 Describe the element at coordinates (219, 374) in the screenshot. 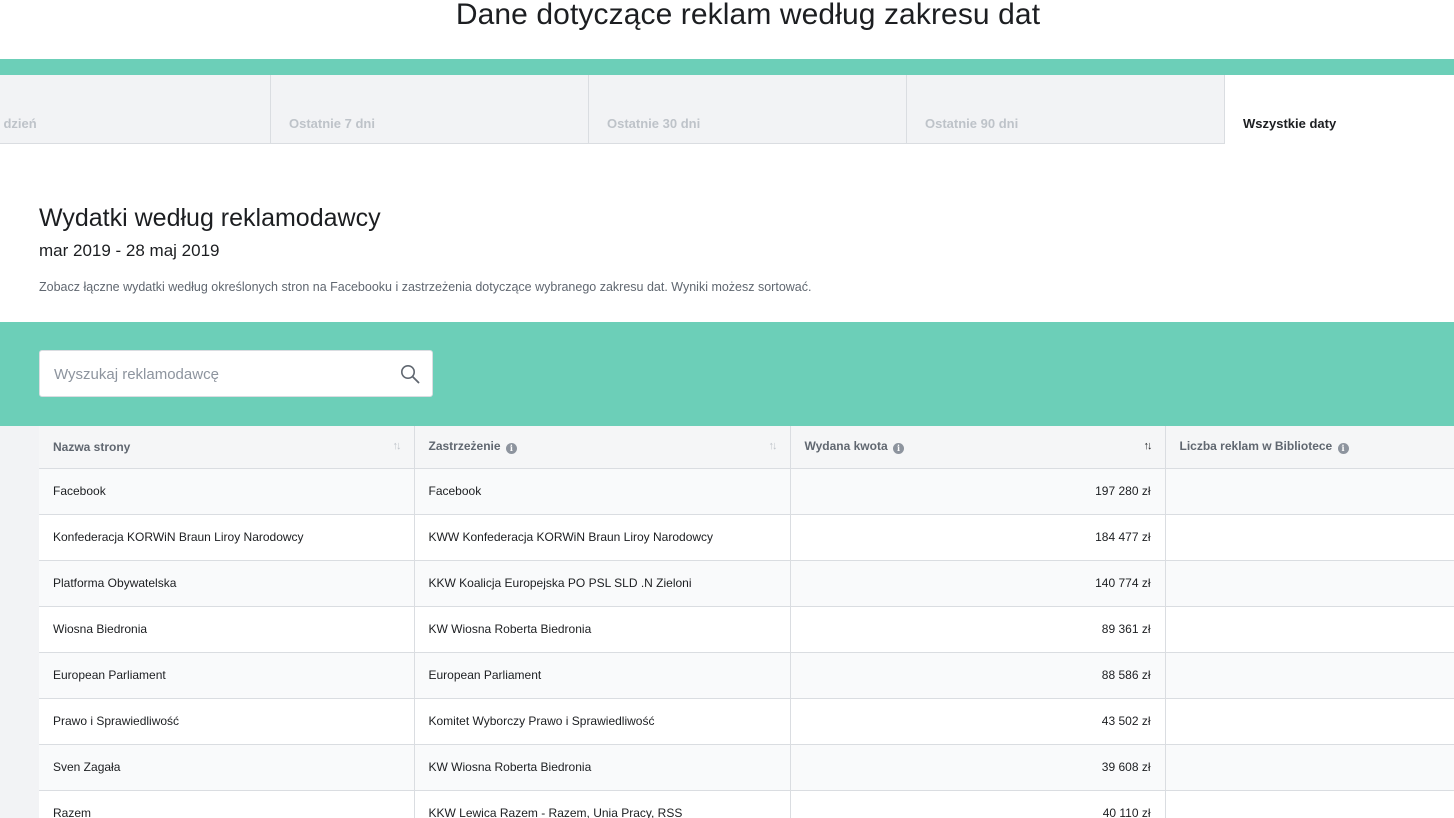

I see `search-input` at that location.